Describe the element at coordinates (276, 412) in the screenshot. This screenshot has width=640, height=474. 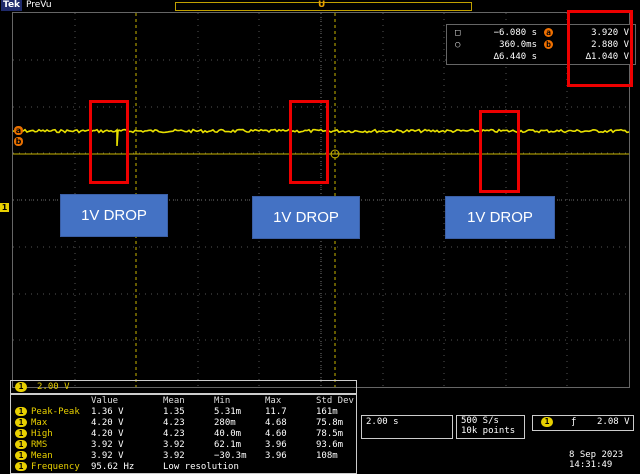
I see `measurement-cell: 11.7` at that location.